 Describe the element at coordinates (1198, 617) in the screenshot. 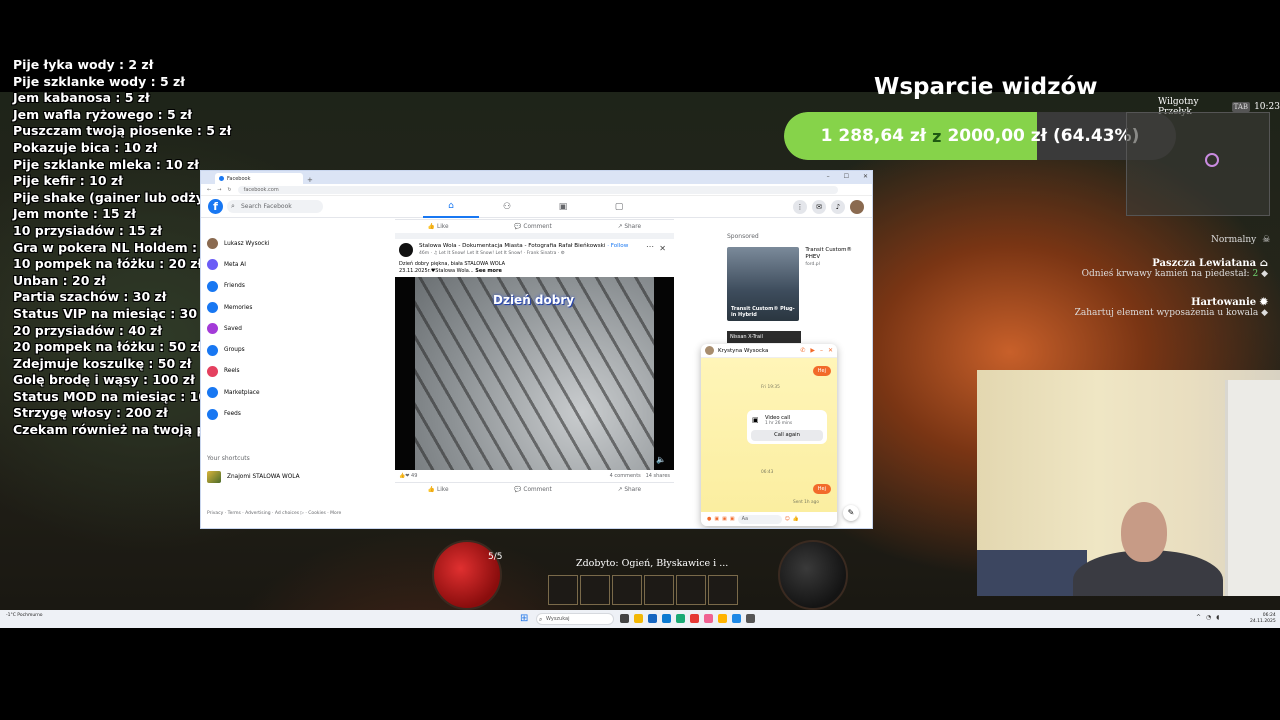

I see `chevron-up-icon: ^` at that location.